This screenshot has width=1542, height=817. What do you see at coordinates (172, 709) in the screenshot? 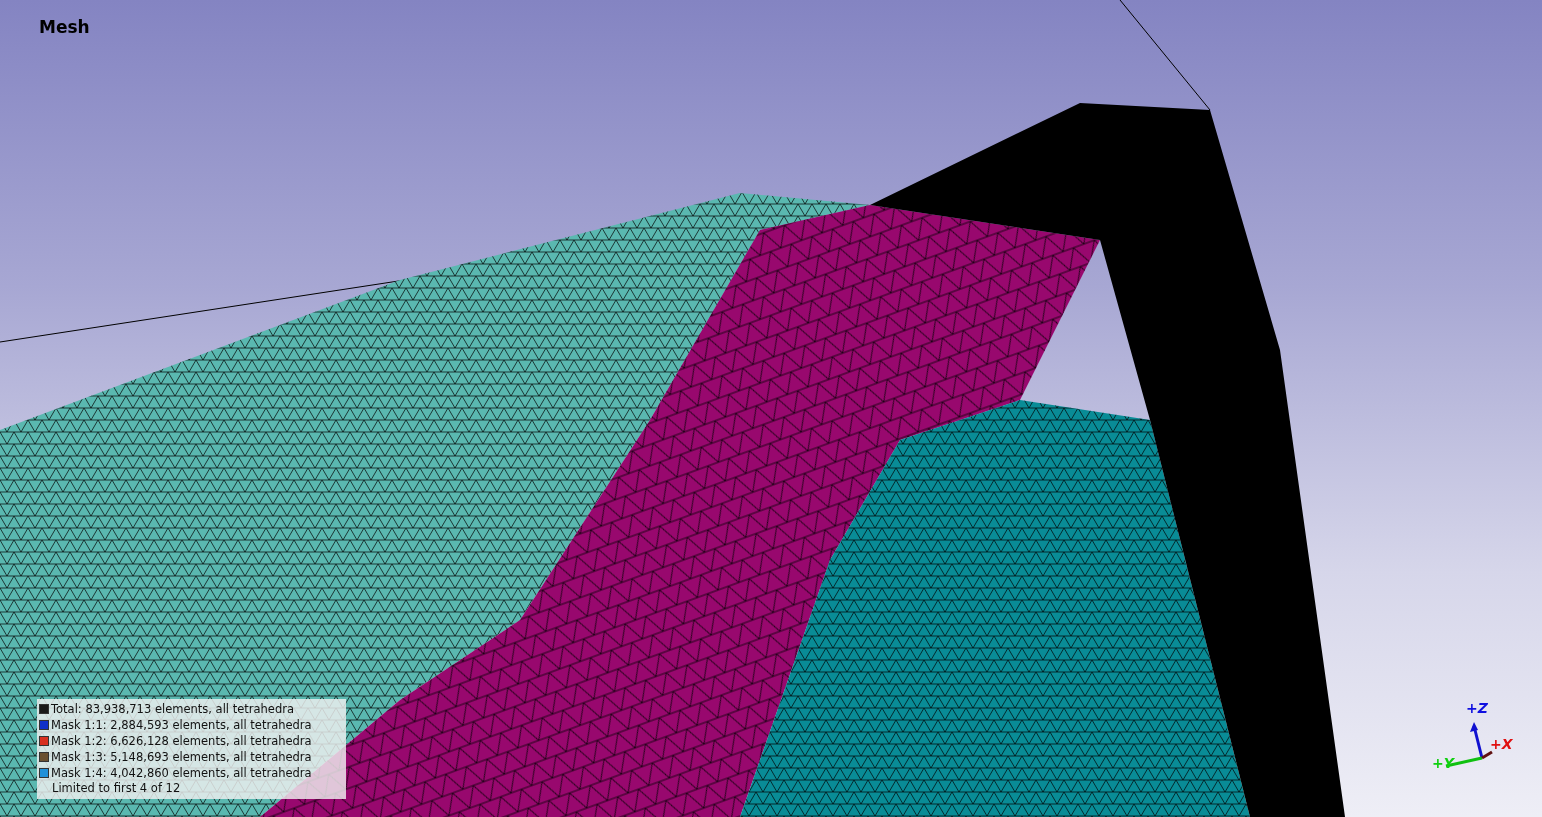
I see `legend-label: Total: 83,938,713 elements, all tetrahedra` at bounding box center [172, 709].